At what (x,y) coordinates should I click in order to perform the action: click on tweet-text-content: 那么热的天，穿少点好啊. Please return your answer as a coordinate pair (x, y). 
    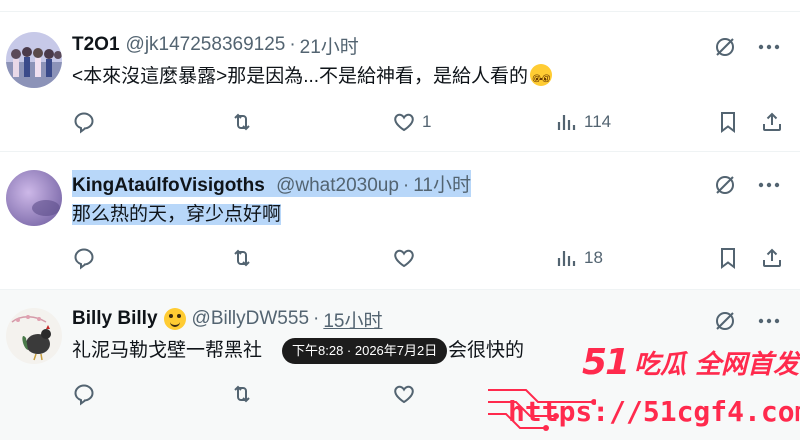
    Looking at the image, I should click on (177, 214).